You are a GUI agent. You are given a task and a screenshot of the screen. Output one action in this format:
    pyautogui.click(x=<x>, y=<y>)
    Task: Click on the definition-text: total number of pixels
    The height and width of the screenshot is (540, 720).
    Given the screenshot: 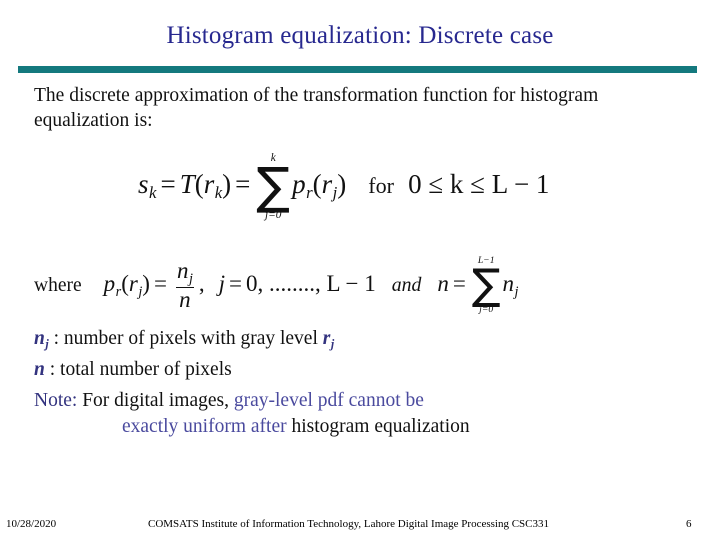 What is the action you would take?
    pyautogui.click(x=146, y=370)
    